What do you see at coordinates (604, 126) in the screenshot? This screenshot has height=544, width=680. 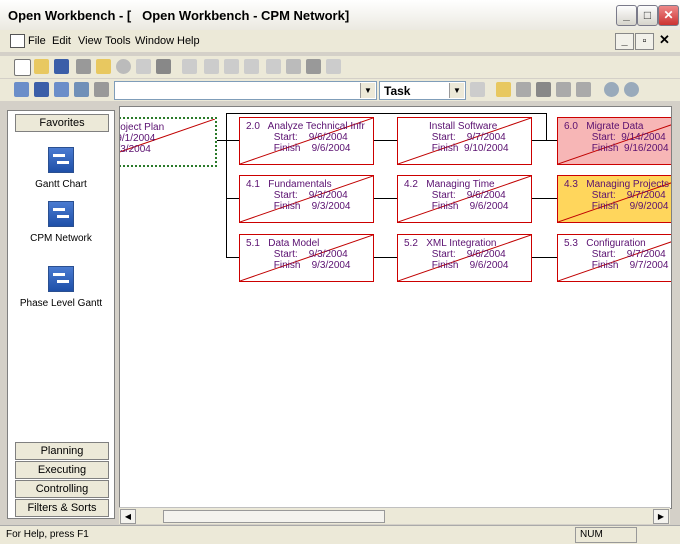 I see `task-node-line: 6.0 Migrate Data` at bounding box center [604, 126].